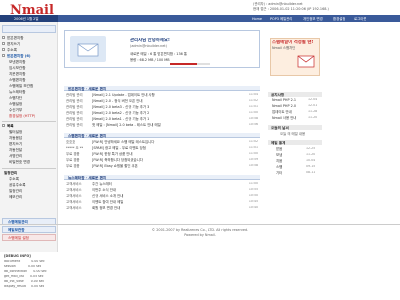  Describe the element at coordinates (279, 149) in the screenshot. I see `list-item: 받음` at that location.